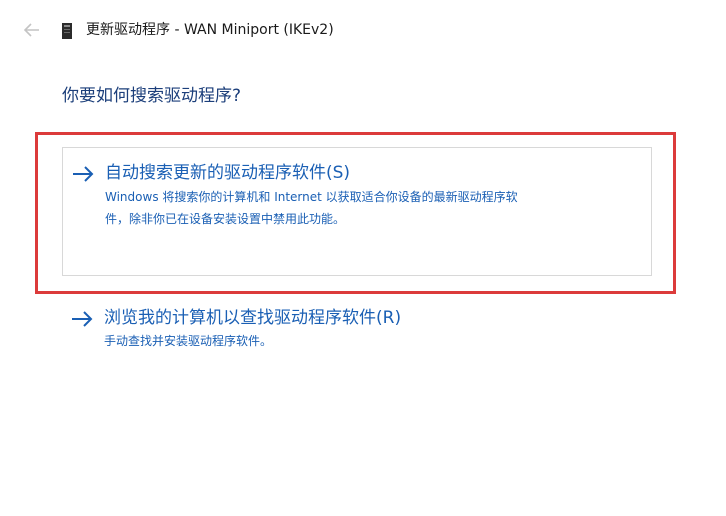  Describe the element at coordinates (357, 330) in the screenshot. I see `browse-computer-option: 浏览我的计算机以查找驱动程序软件(R) 手动查找并安装驱动程序软件。` at that location.